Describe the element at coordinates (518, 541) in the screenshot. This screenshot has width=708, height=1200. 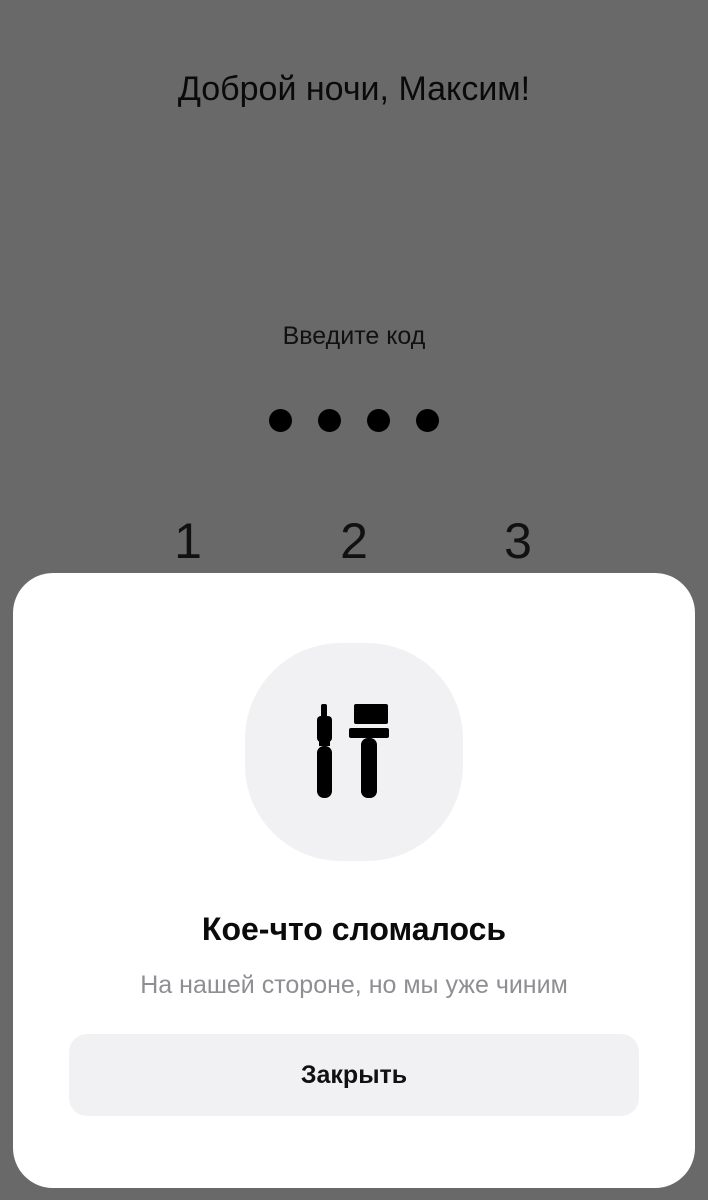
I see `keypad-key-3: 3` at that location.